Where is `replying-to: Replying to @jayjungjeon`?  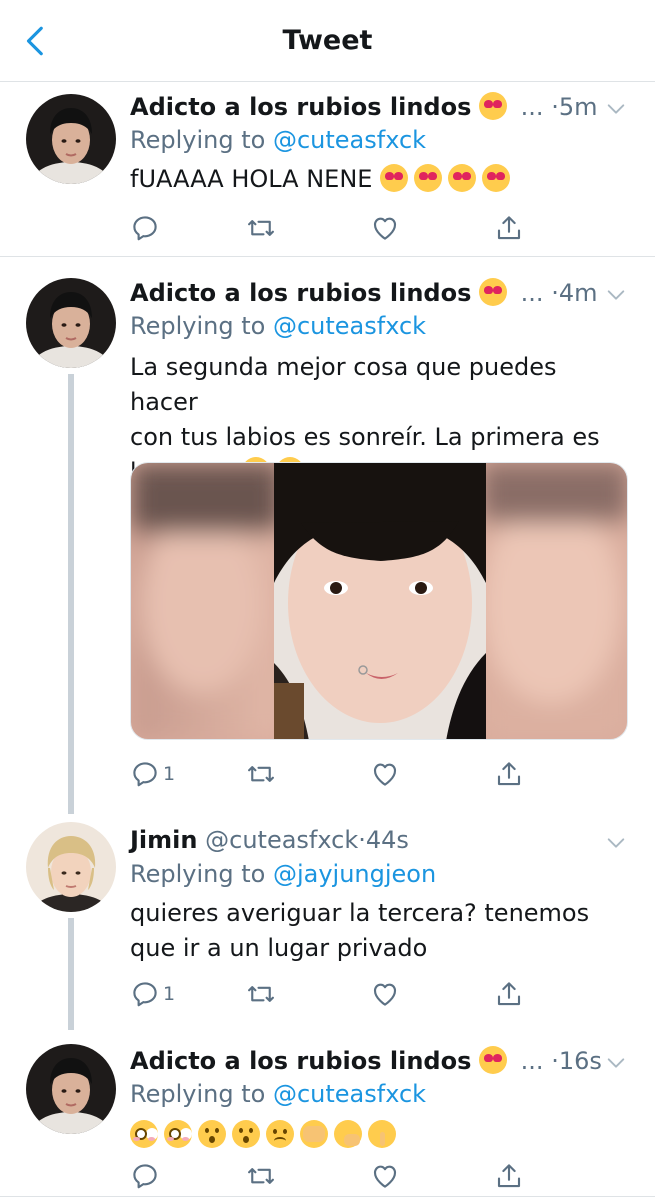 replying-to: Replying to @jayjungjeon is located at coordinates (283, 874).